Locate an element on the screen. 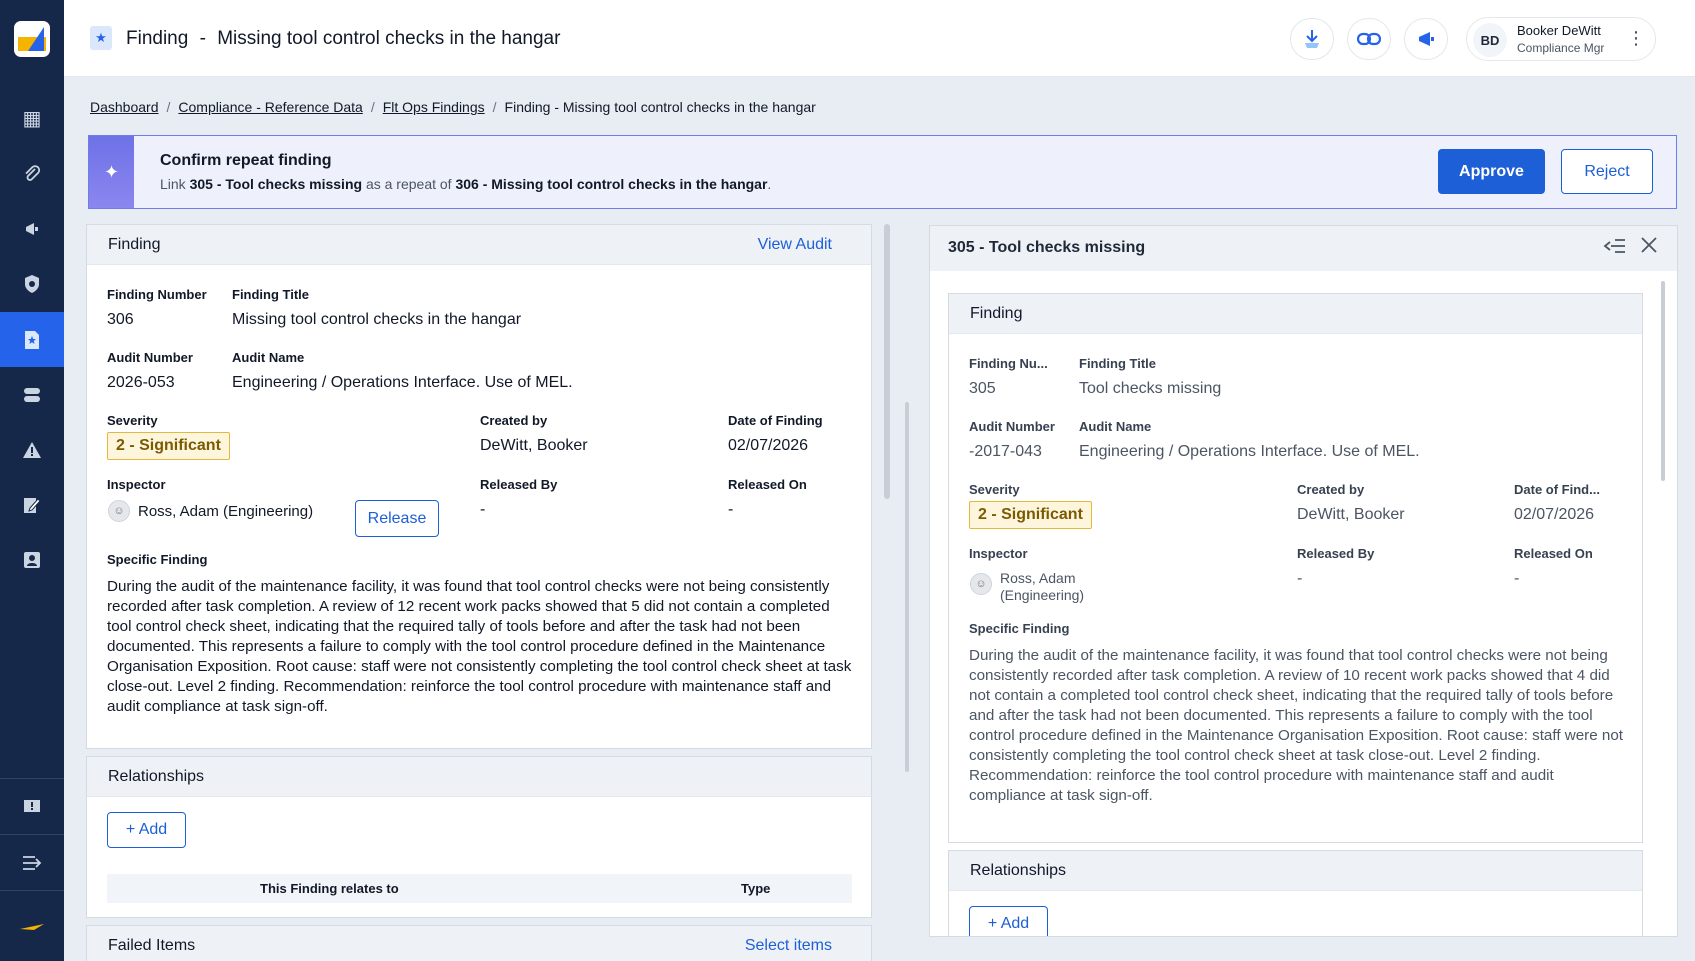 Image resolution: width=1695 pixels, height=961 pixels. compare-released-by: - is located at coordinates (1300, 578).